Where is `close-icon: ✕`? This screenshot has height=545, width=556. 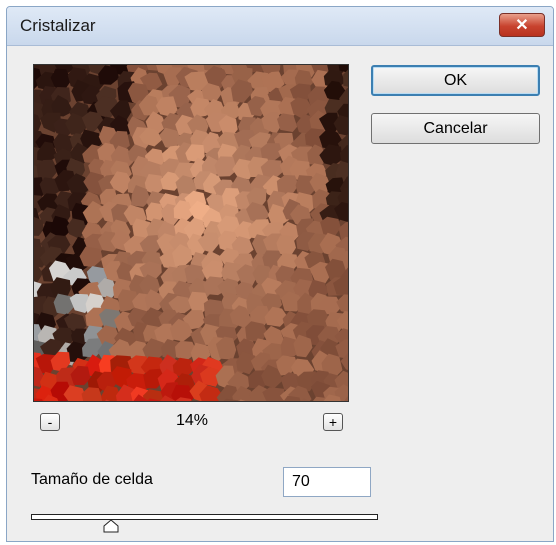 close-icon: ✕ is located at coordinates (522, 25).